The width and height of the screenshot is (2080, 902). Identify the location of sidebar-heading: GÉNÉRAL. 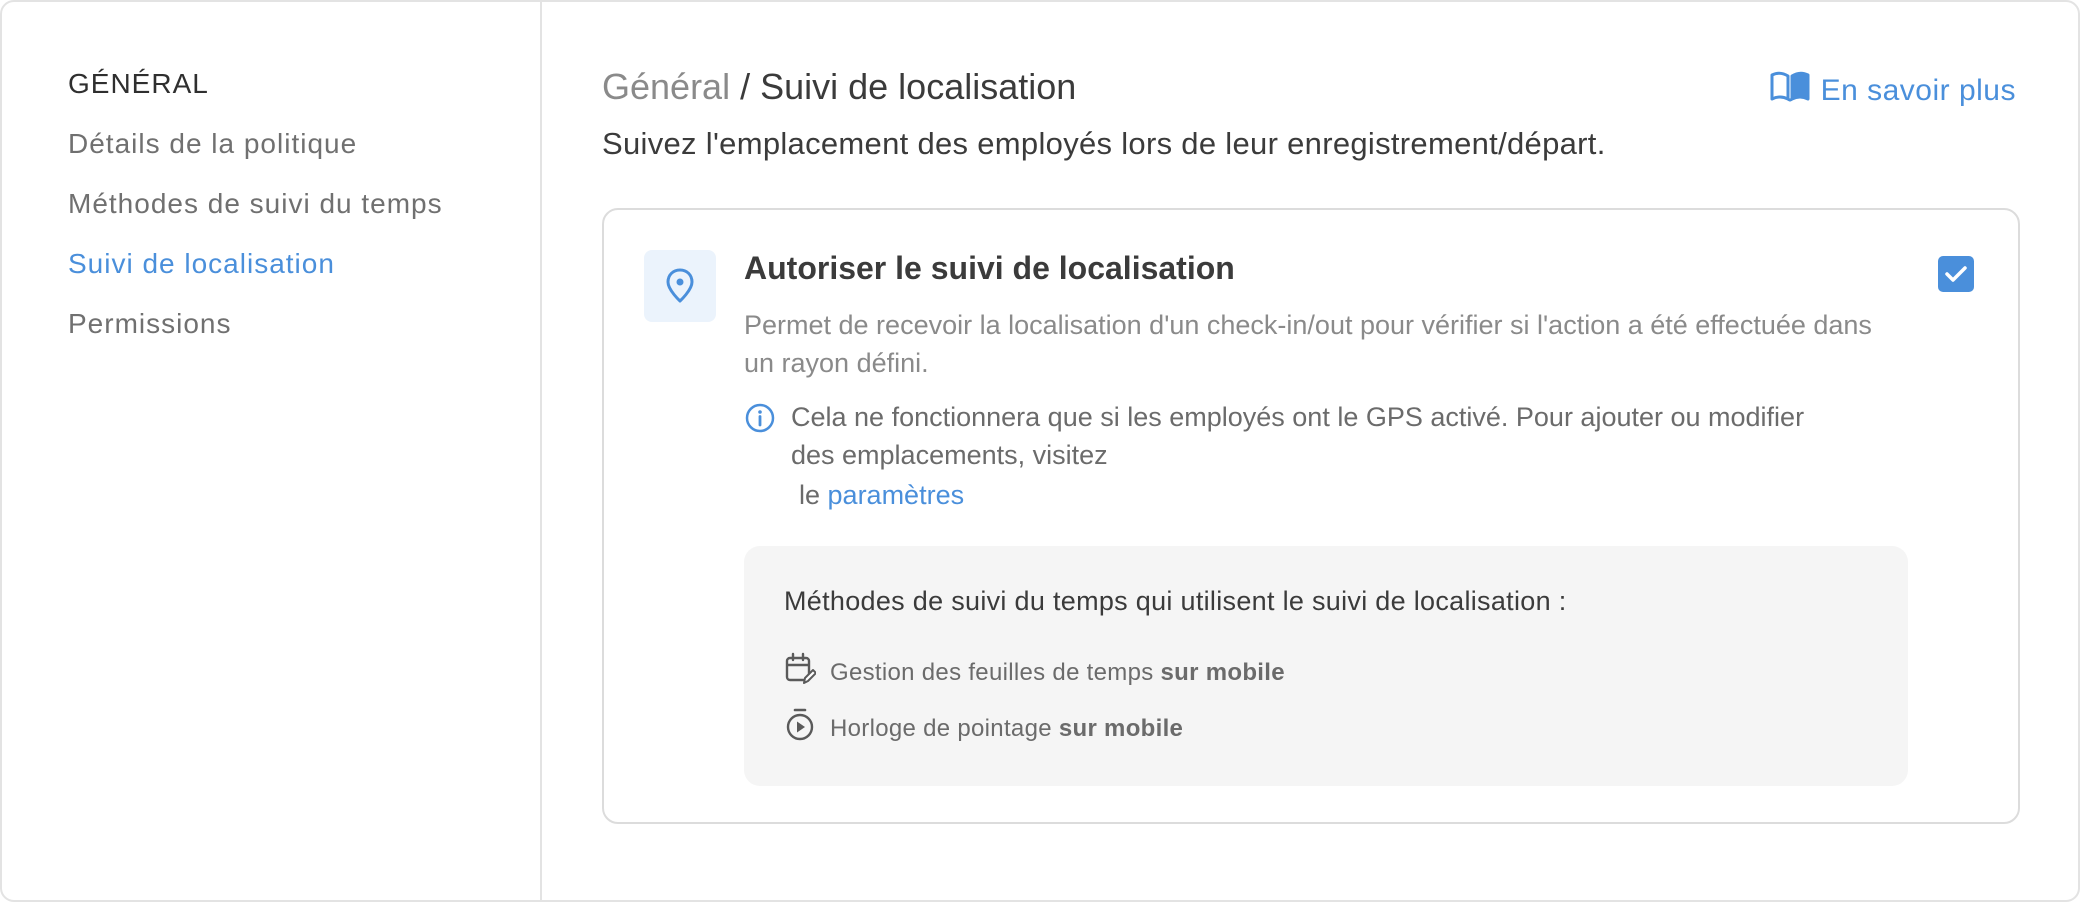
(138, 83).